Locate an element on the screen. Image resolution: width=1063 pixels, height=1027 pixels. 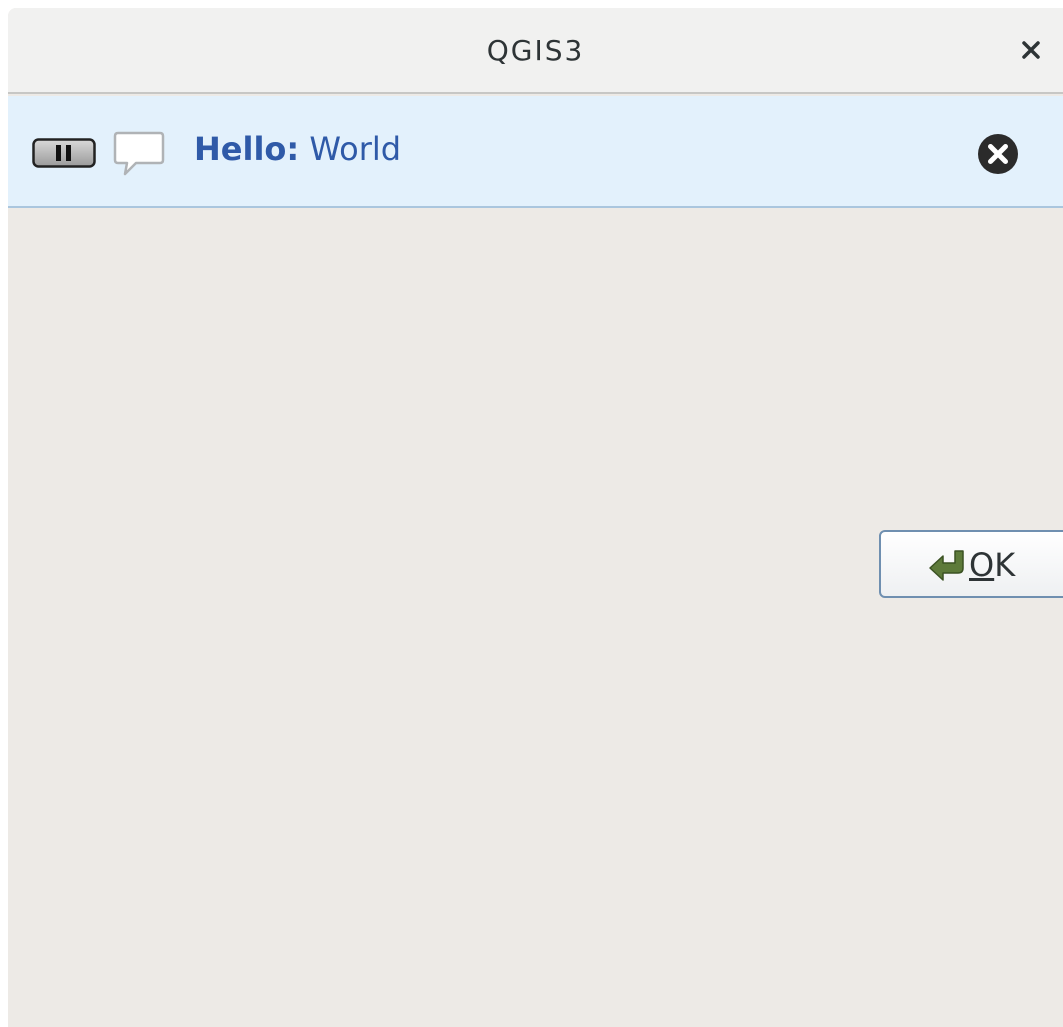
title-bar: QGIS3 is located at coordinates (535, 51).